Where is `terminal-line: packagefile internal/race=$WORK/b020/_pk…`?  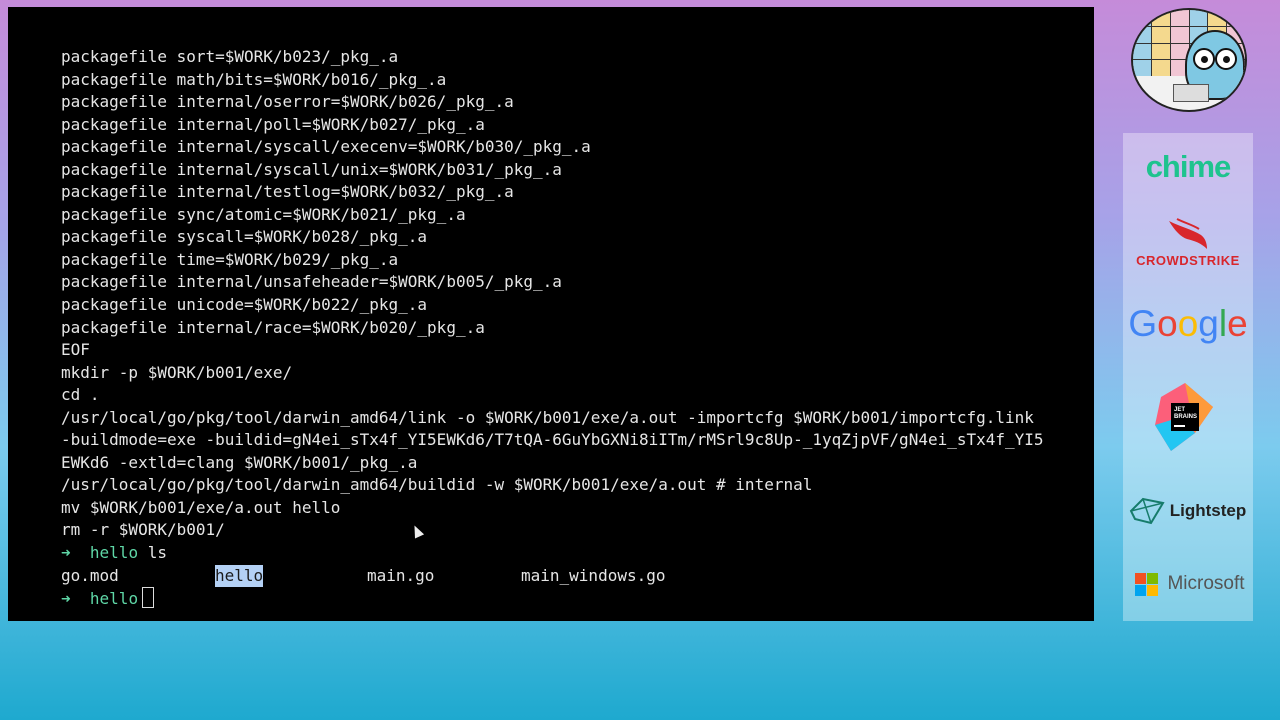
terminal-line: packagefile internal/race=$WORK/b020/_pk… is located at coordinates (273, 327).